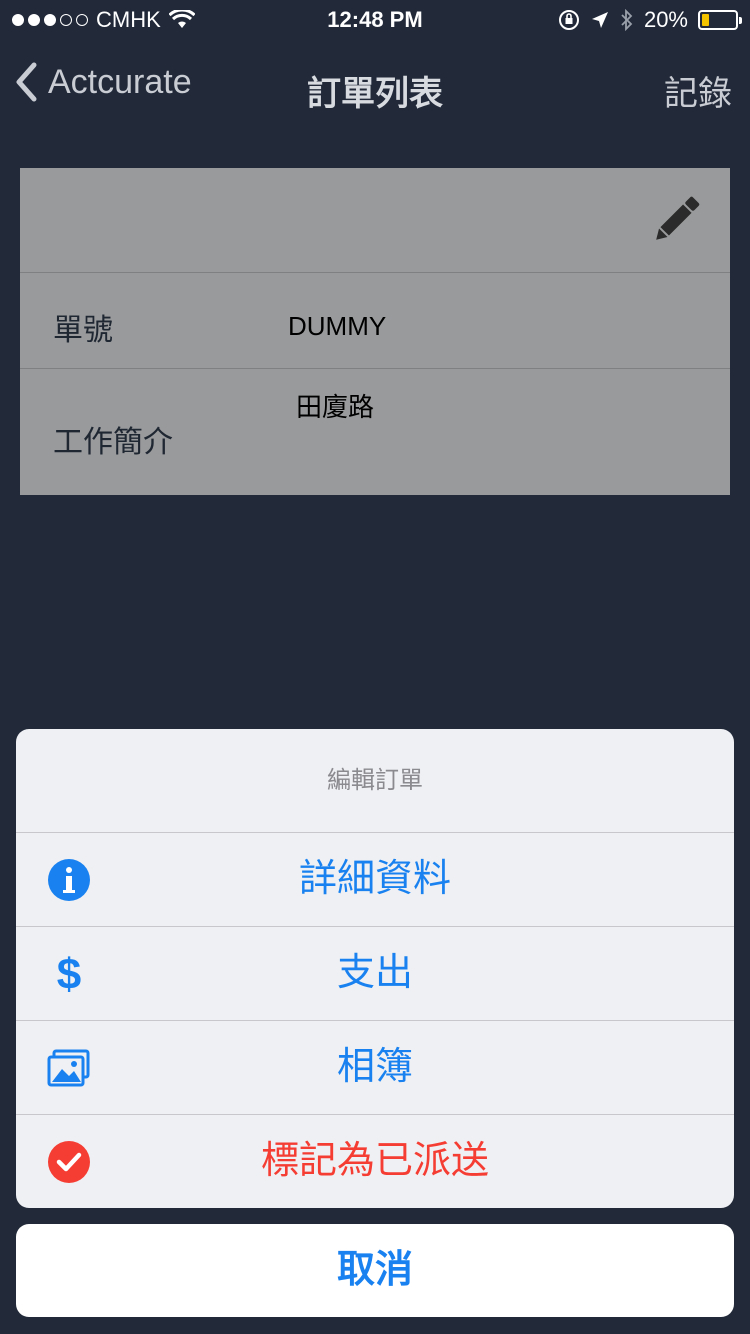 This screenshot has width=750, height=1334. I want to click on action-details: 詳細資料, so click(375, 880).